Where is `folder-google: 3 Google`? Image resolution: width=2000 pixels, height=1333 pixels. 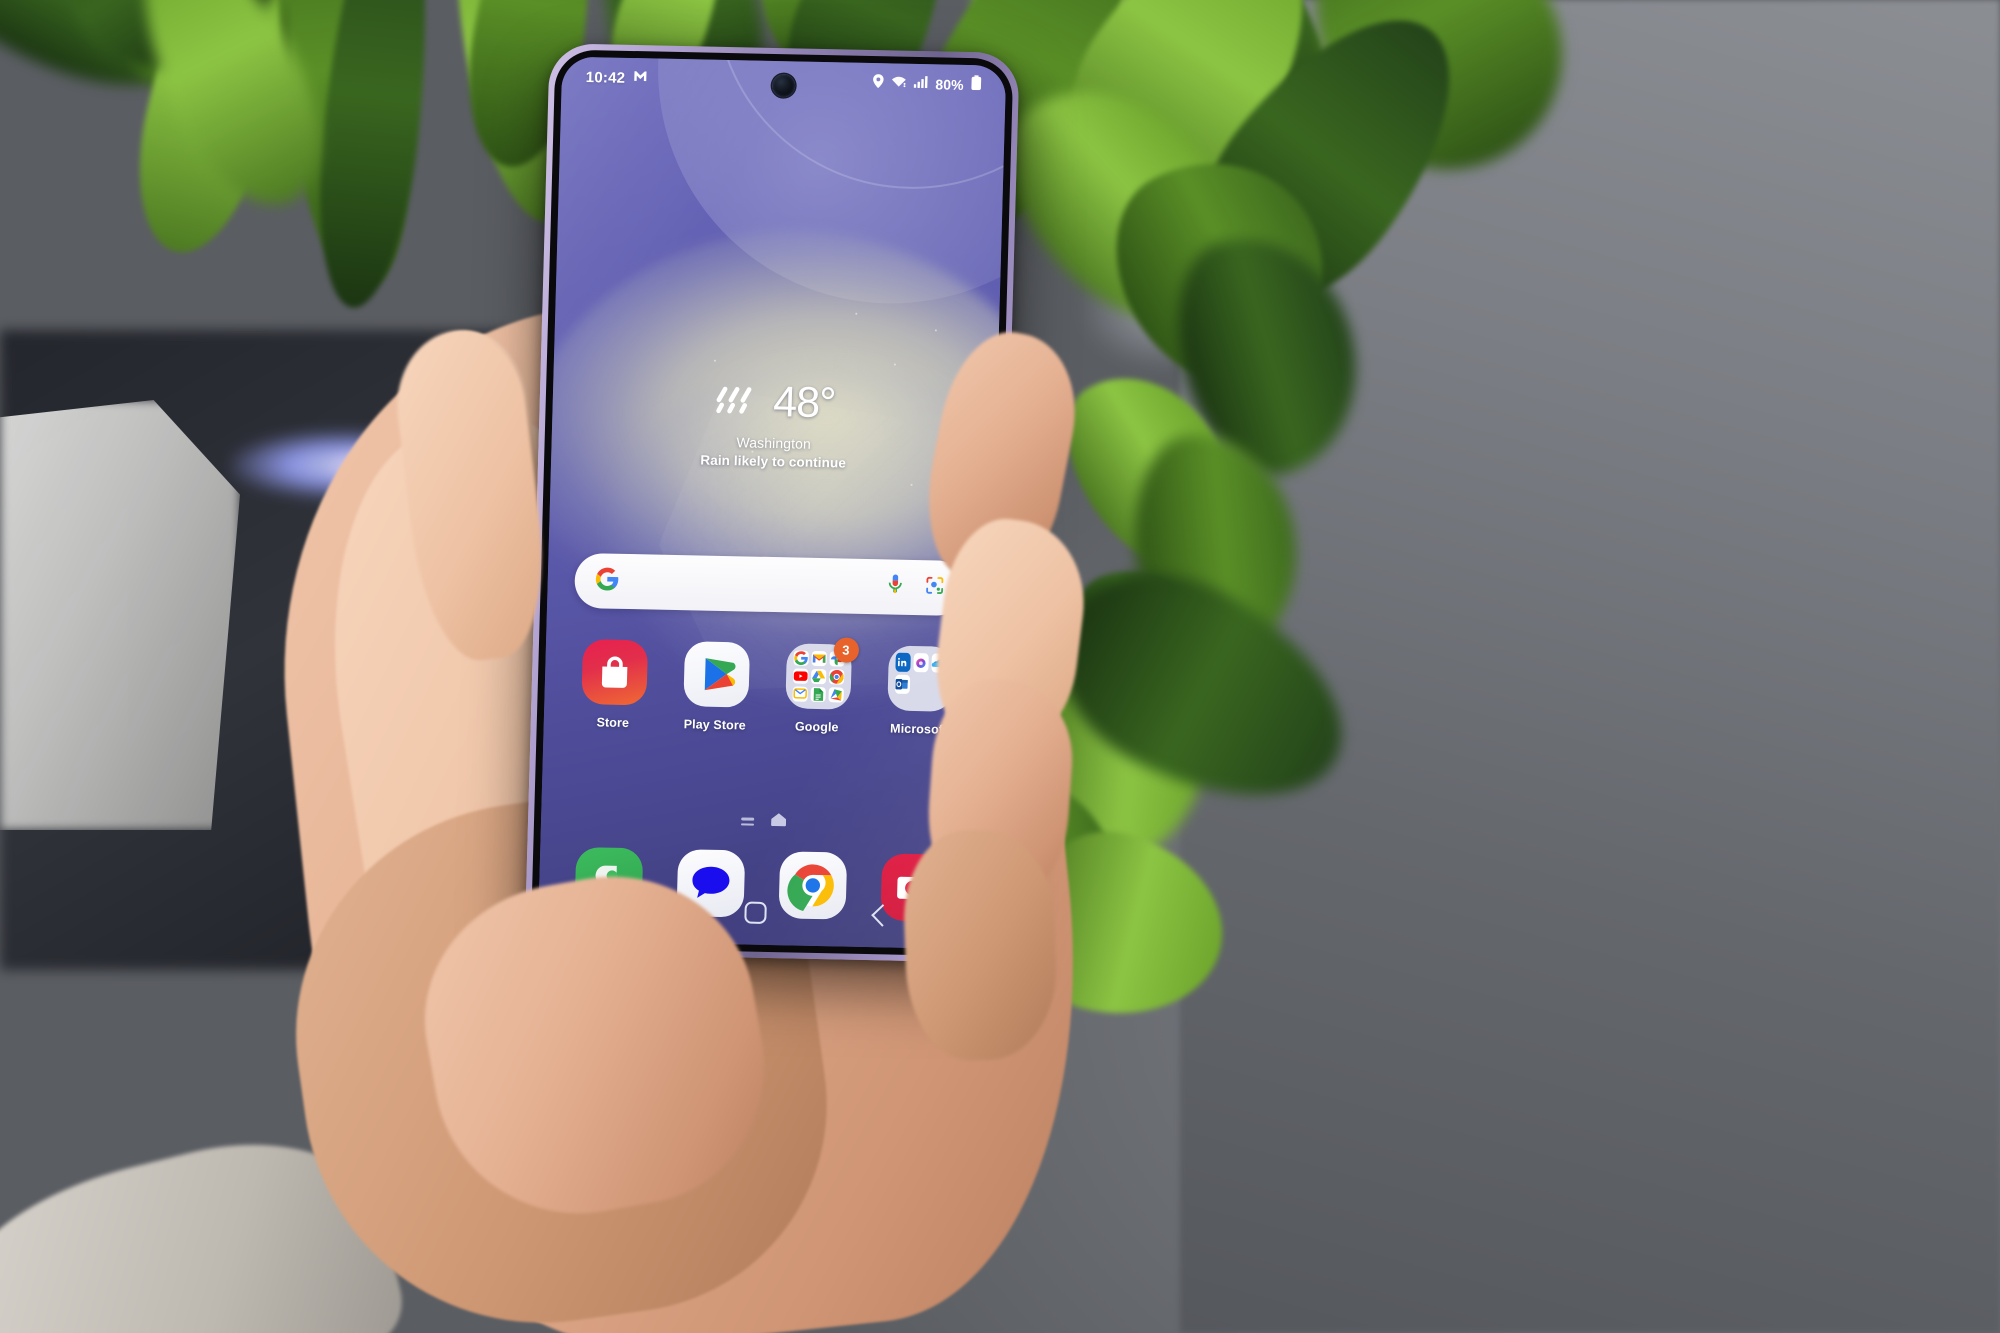
folder-google: 3 Google is located at coordinates (818, 686).